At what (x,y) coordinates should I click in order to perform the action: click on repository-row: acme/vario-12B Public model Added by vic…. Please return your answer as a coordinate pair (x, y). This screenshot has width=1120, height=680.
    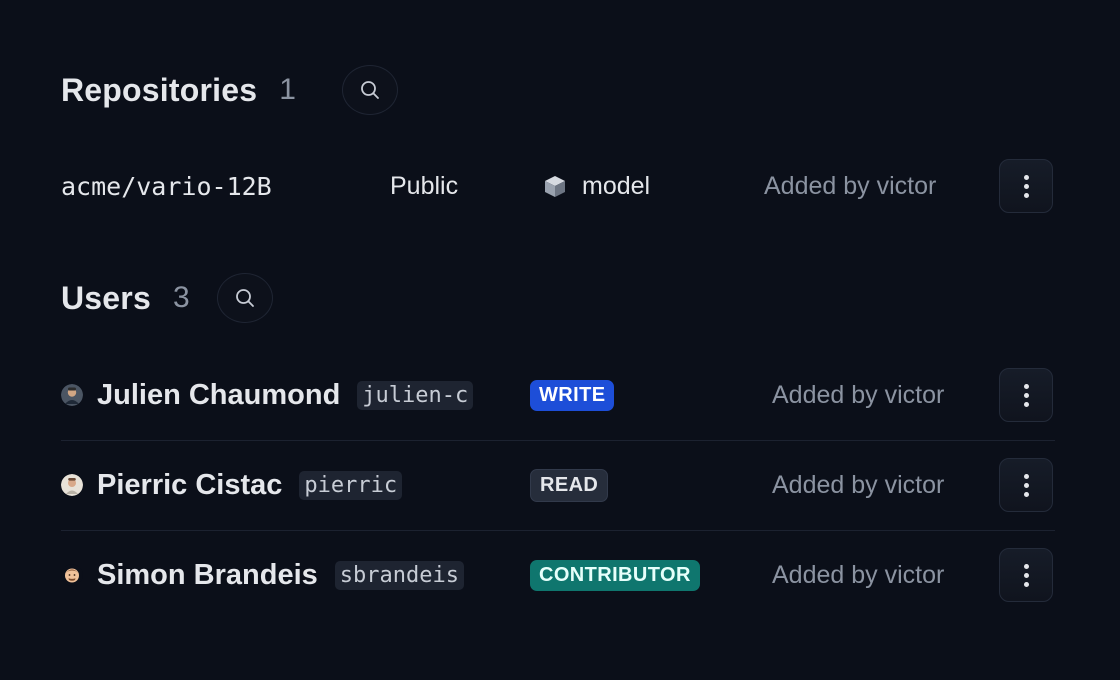
    Looking at the image, I should click on (558, 186).